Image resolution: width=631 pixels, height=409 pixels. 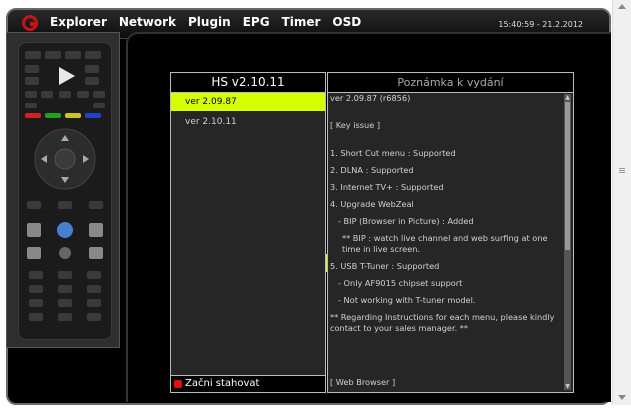 I want to click on remote-control, so click(x=65, y=191).